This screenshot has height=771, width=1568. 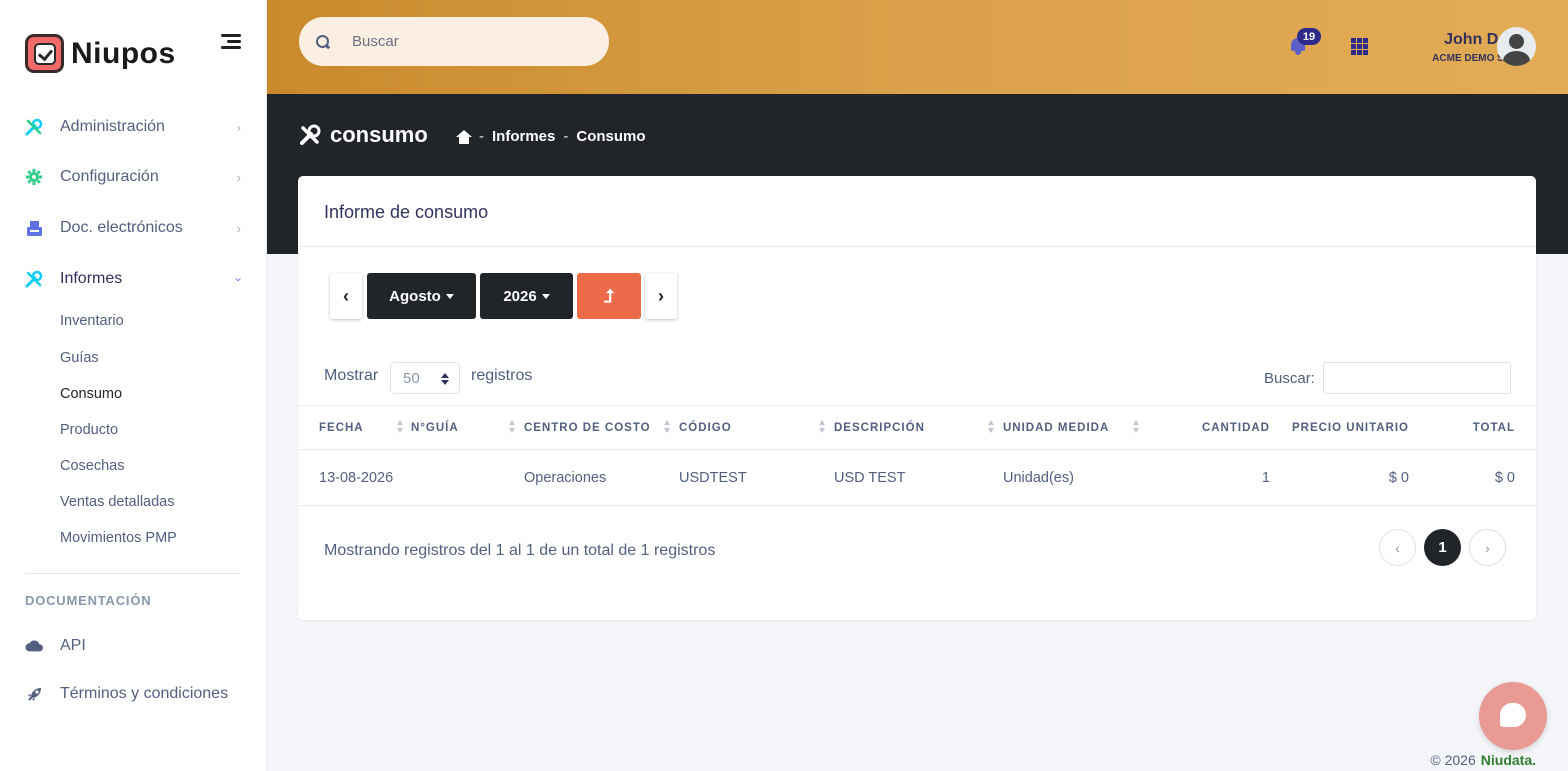 What do you see at coordinates (1508, 760) in the screenshot?
I see `footer-company-link: Niudata.` at bounding box center [1508, 760].